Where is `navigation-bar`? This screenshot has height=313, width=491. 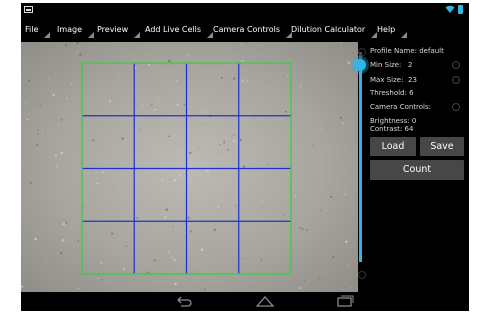
navigation-bar is located at coordinates (245, 301).